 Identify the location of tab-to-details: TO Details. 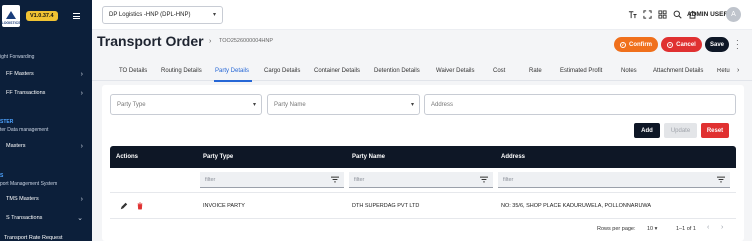
(133, 71).